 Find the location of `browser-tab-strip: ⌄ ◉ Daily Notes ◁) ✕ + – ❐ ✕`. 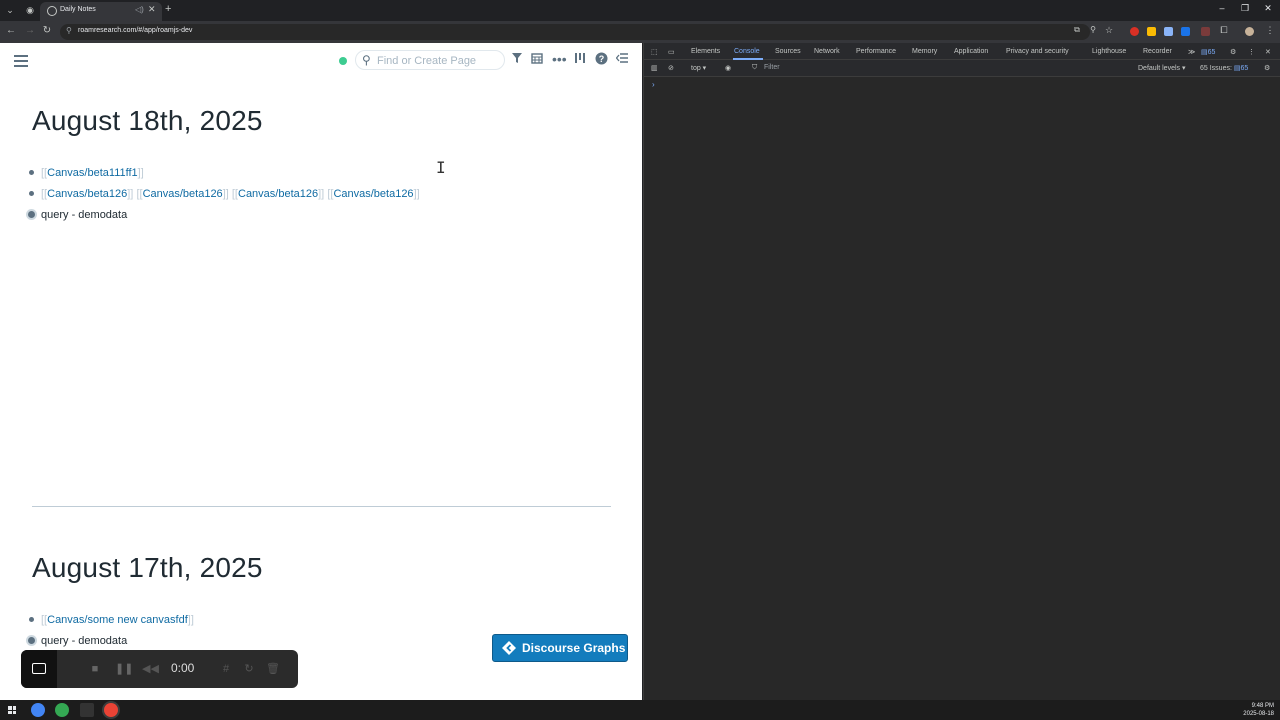

browser-tab-strip: ⌄ ◉ Daily Notes ◁) ✕ + – ❐ ✕ is located at coordinates (640, 10).